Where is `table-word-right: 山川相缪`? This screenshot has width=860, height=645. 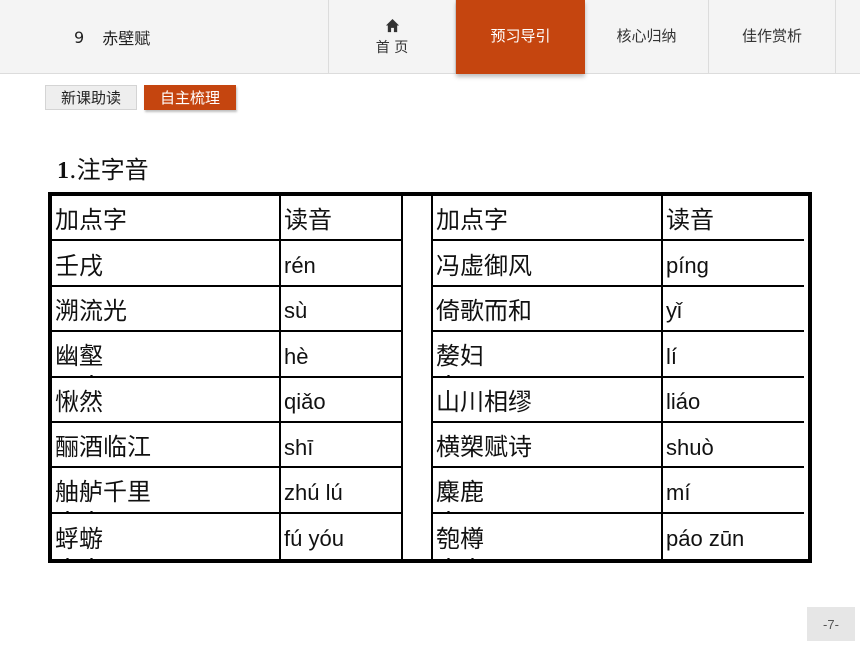
table-word-right: 山川相缪 is located at coordinates (548, 400).